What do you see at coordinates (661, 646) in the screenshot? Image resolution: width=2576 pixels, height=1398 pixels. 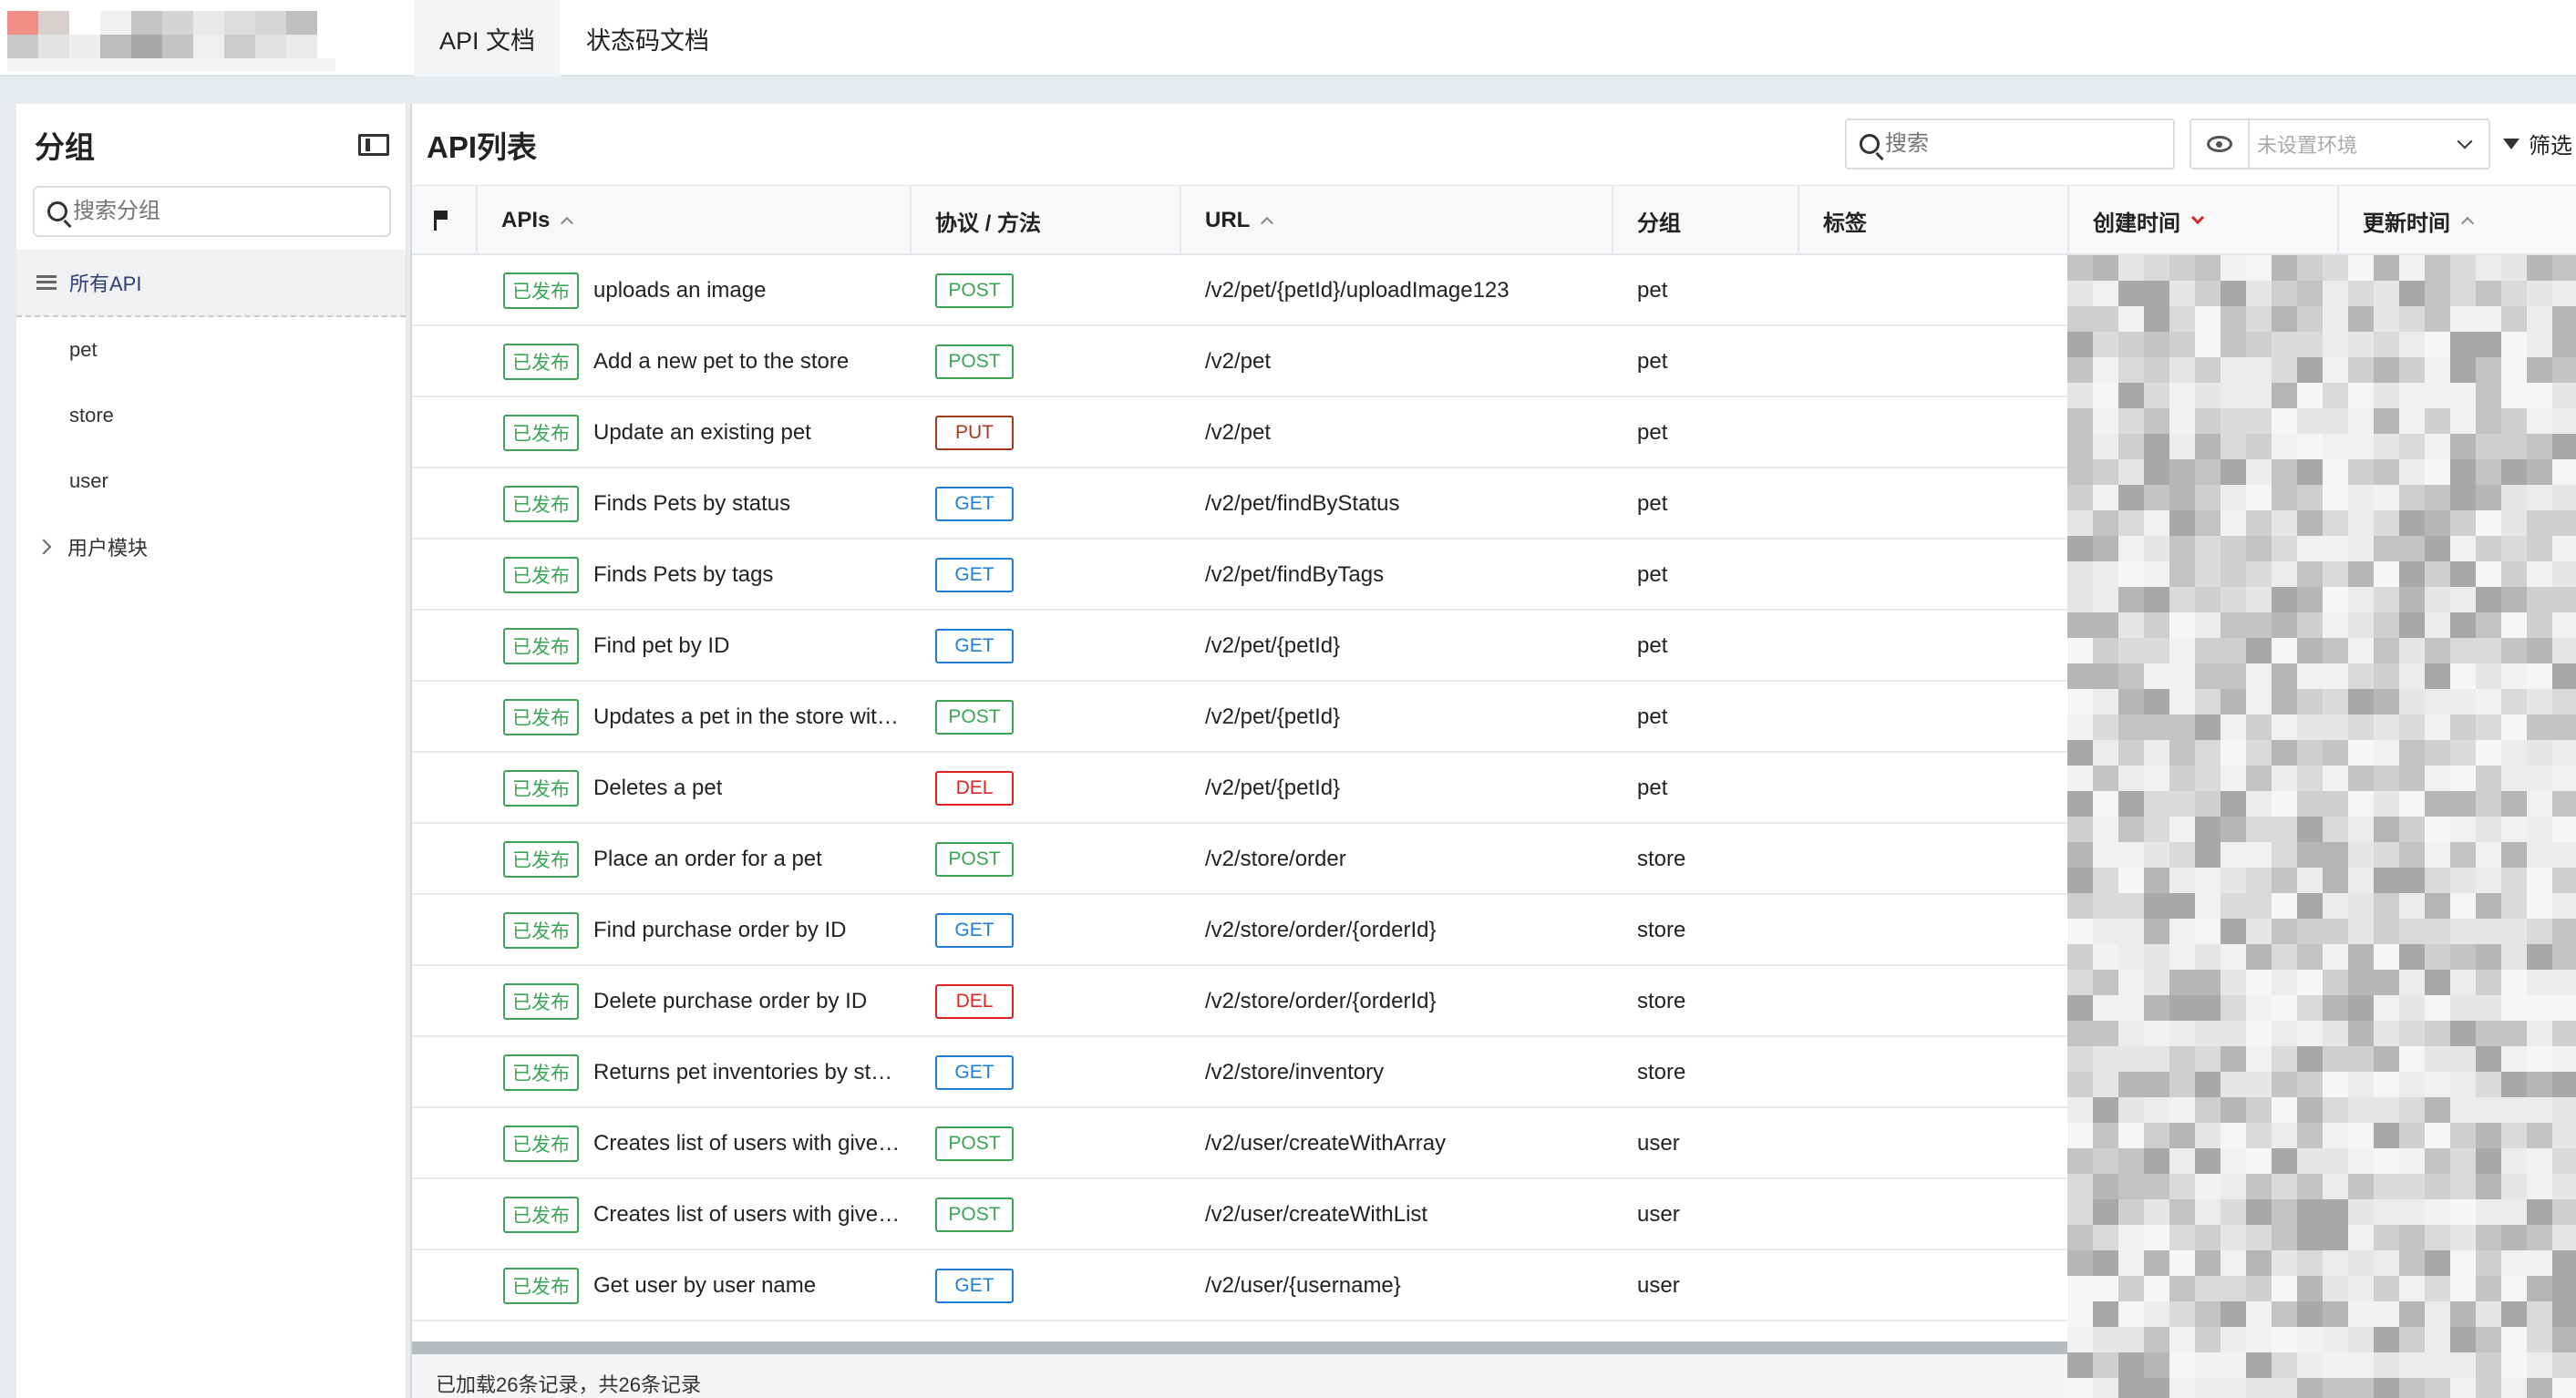 I see `api-name: Find pet by ID` at bounding box center [661, 646].